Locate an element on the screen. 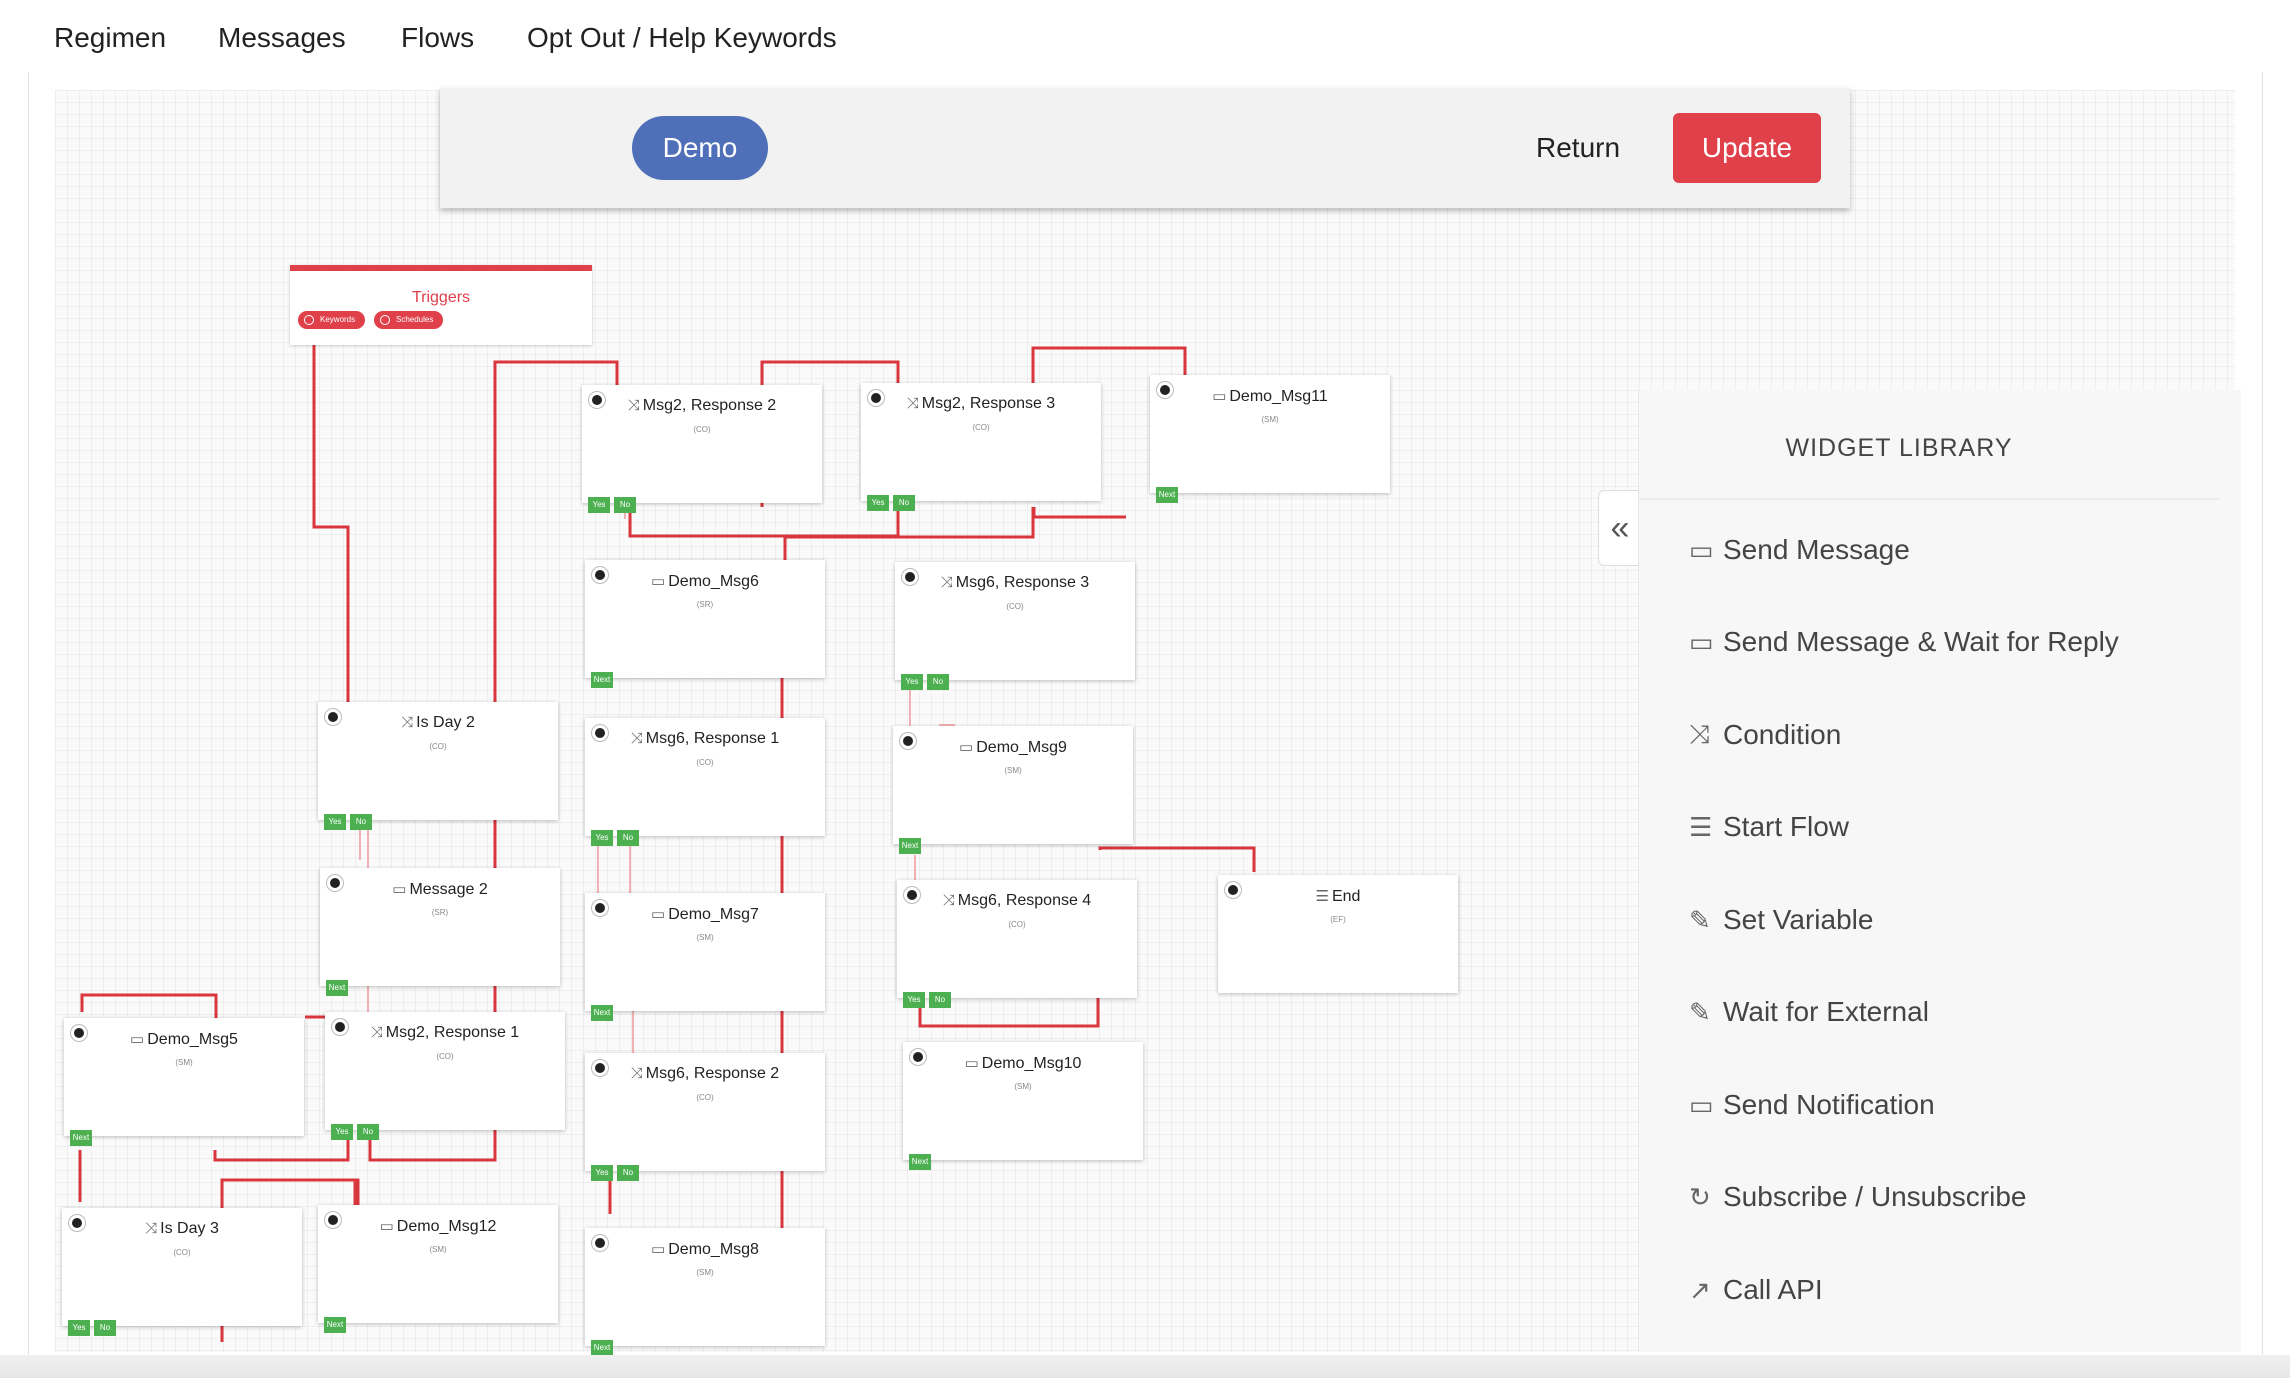 The image size is (2290, 1378). schedules-trigger-pill: Schedules is located at coordinates (409, 320).